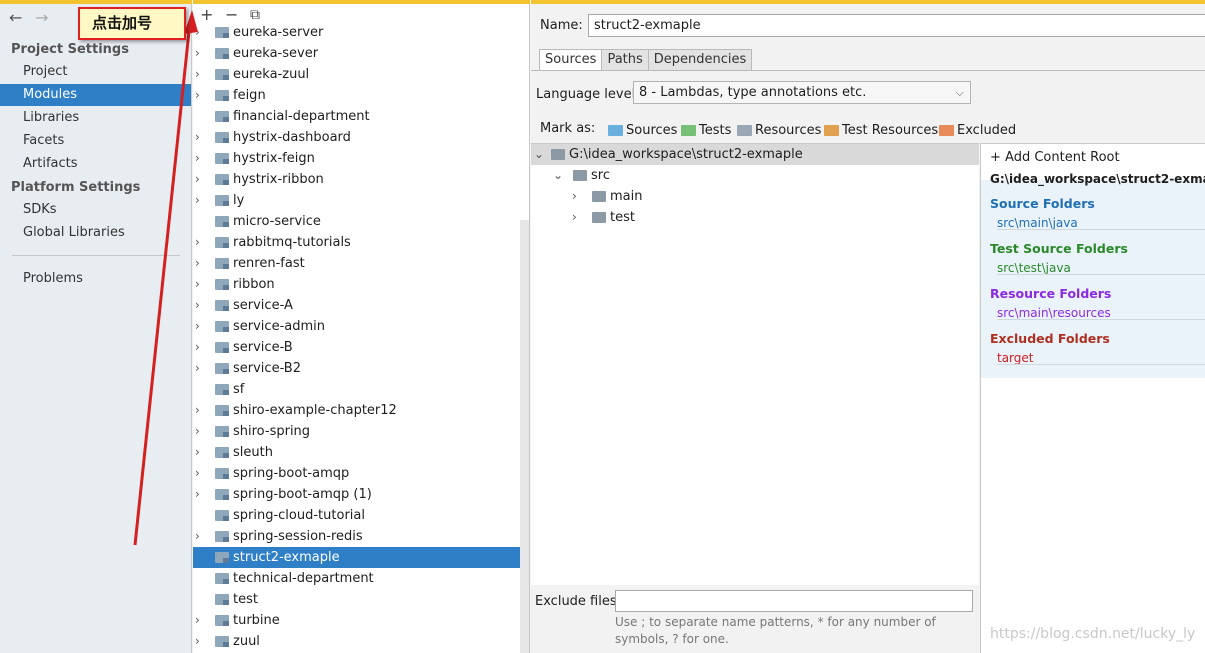 The width and height of the screenshot is (1205, 653). I want to click on test-source-folders-heading: Test Source Folders, so click(1059, 248).